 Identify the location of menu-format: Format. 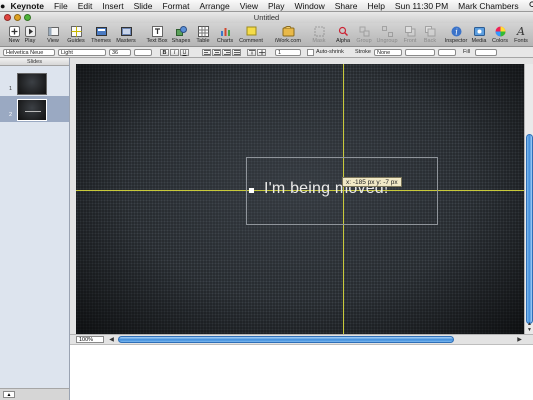
(176, 6).